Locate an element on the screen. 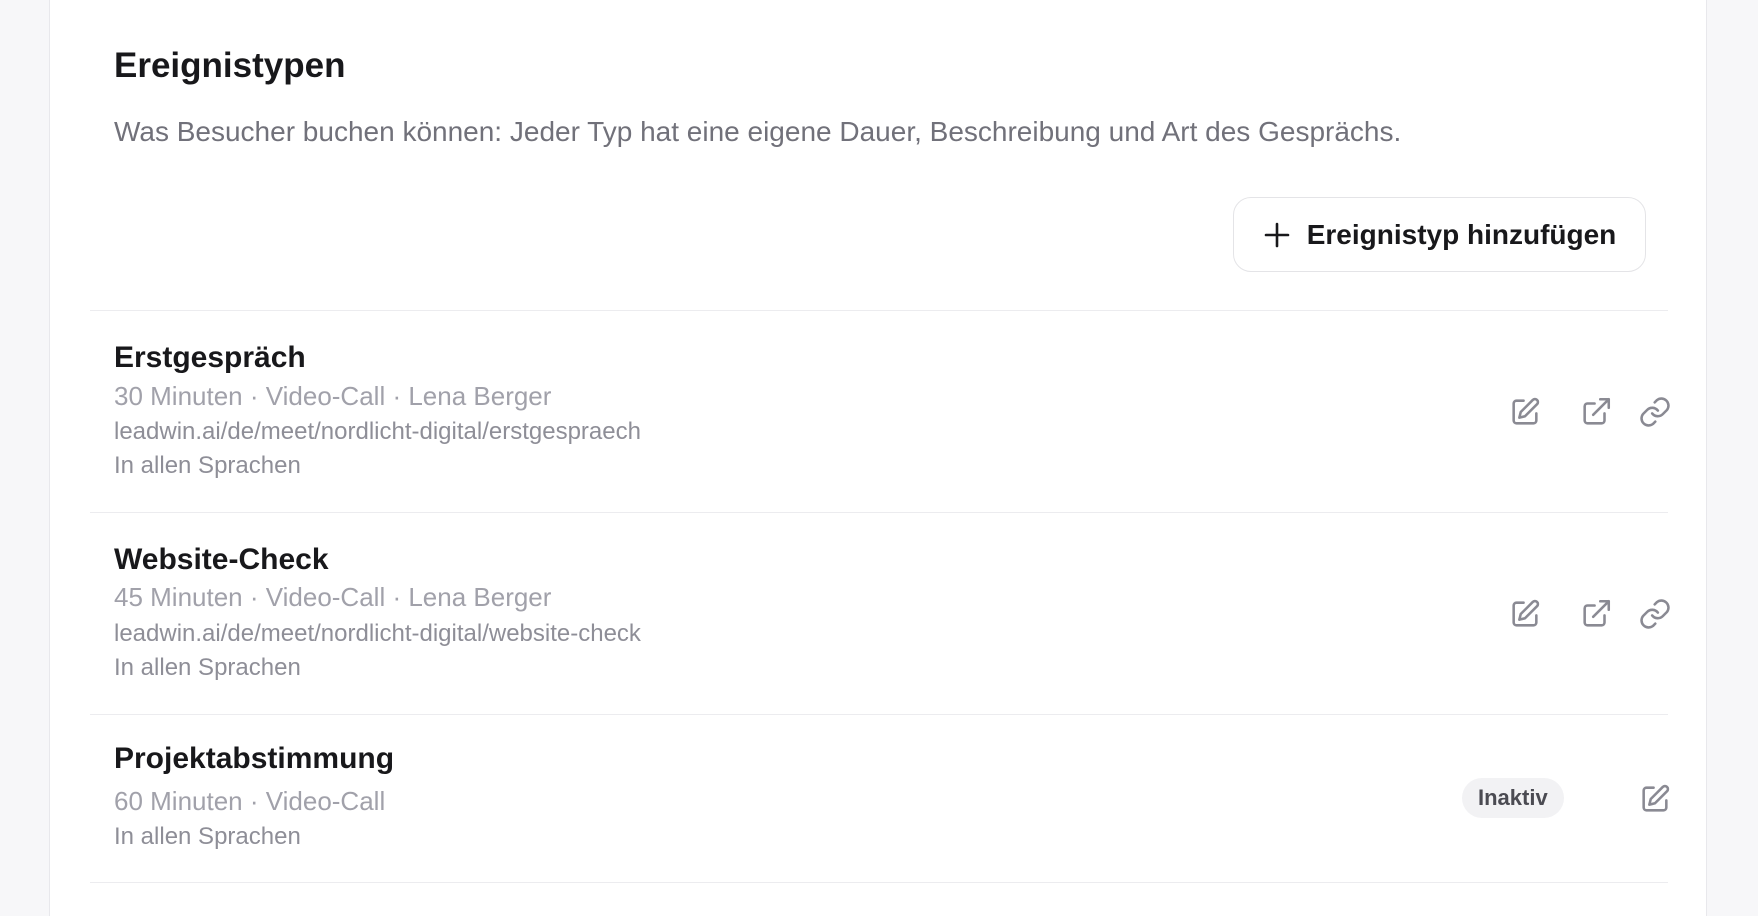  event-type-name: Website-Check is located at coordinates (221, 560).